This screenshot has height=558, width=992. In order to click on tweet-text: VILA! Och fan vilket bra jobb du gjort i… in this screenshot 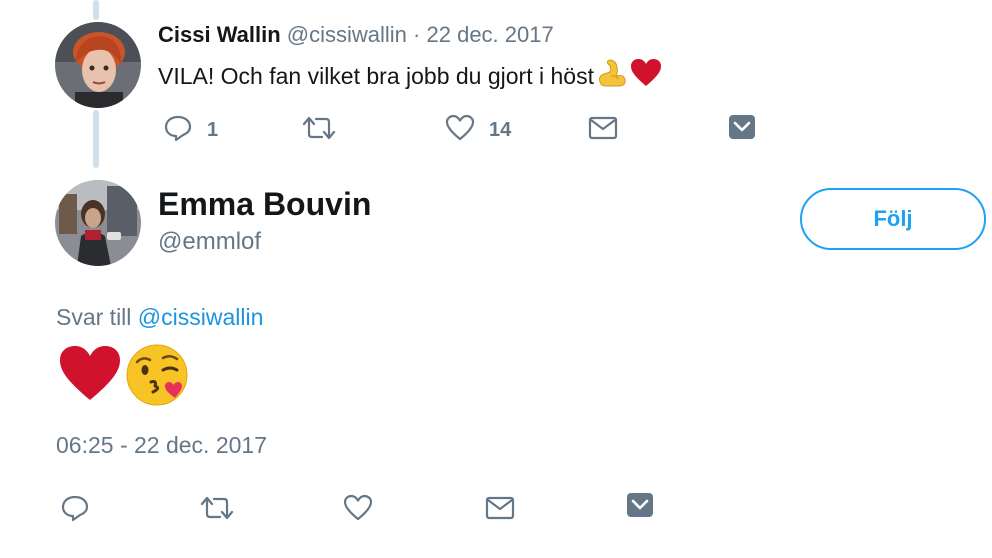, I will do `click(376, 75)`.